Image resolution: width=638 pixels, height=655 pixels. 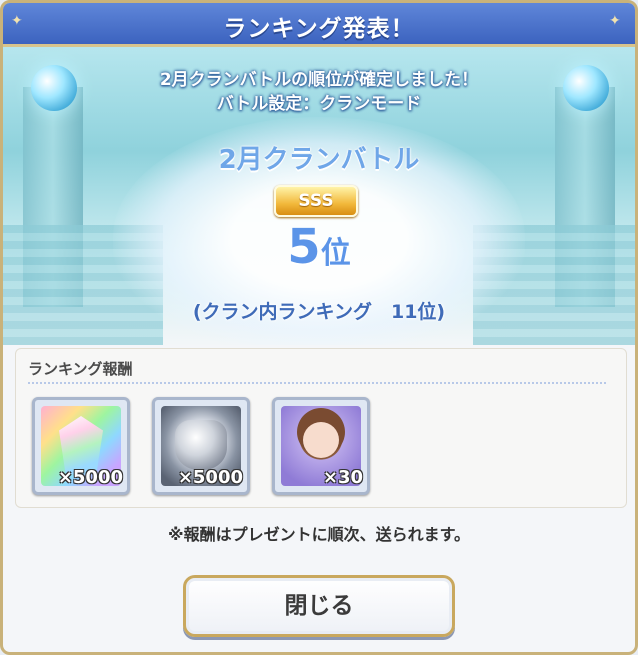 I want to click on close-button: 閉じる, so click(x=319, y=606).